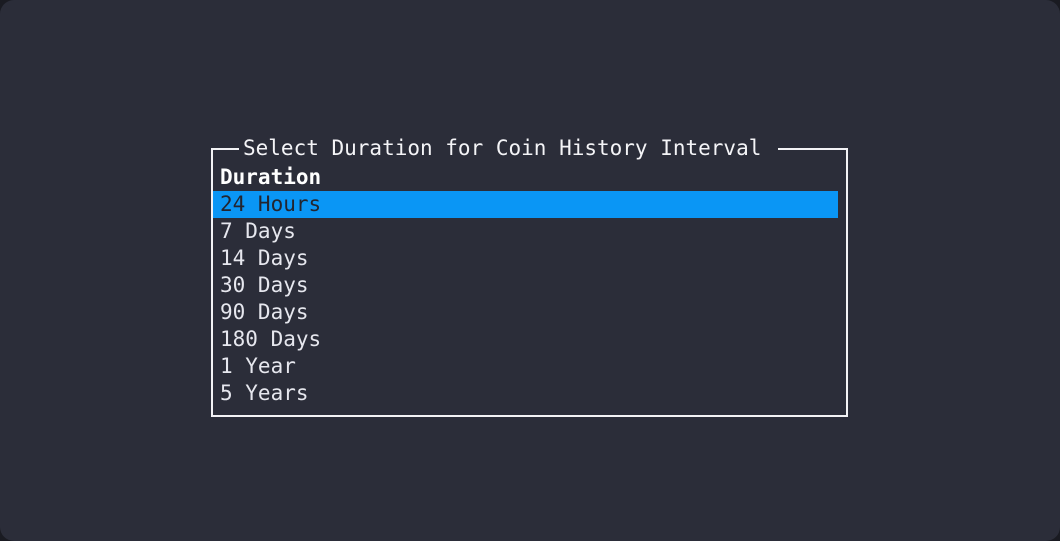 The height and width of the screenshot is (541, 1060). I want to click on list-item-label: 7 Days, so click(258, 231).